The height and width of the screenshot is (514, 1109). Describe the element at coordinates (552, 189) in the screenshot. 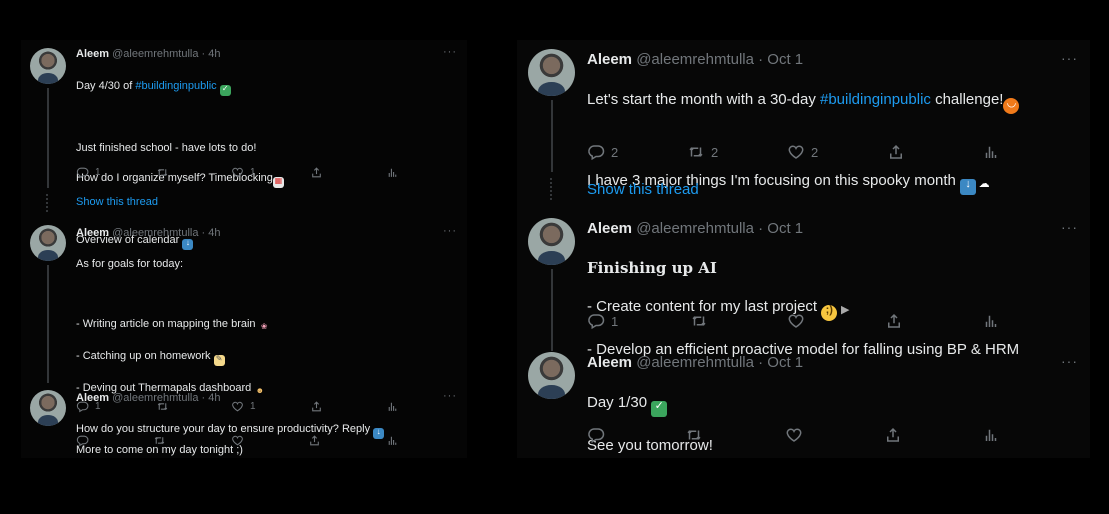

I see `thread-dots` at that location.